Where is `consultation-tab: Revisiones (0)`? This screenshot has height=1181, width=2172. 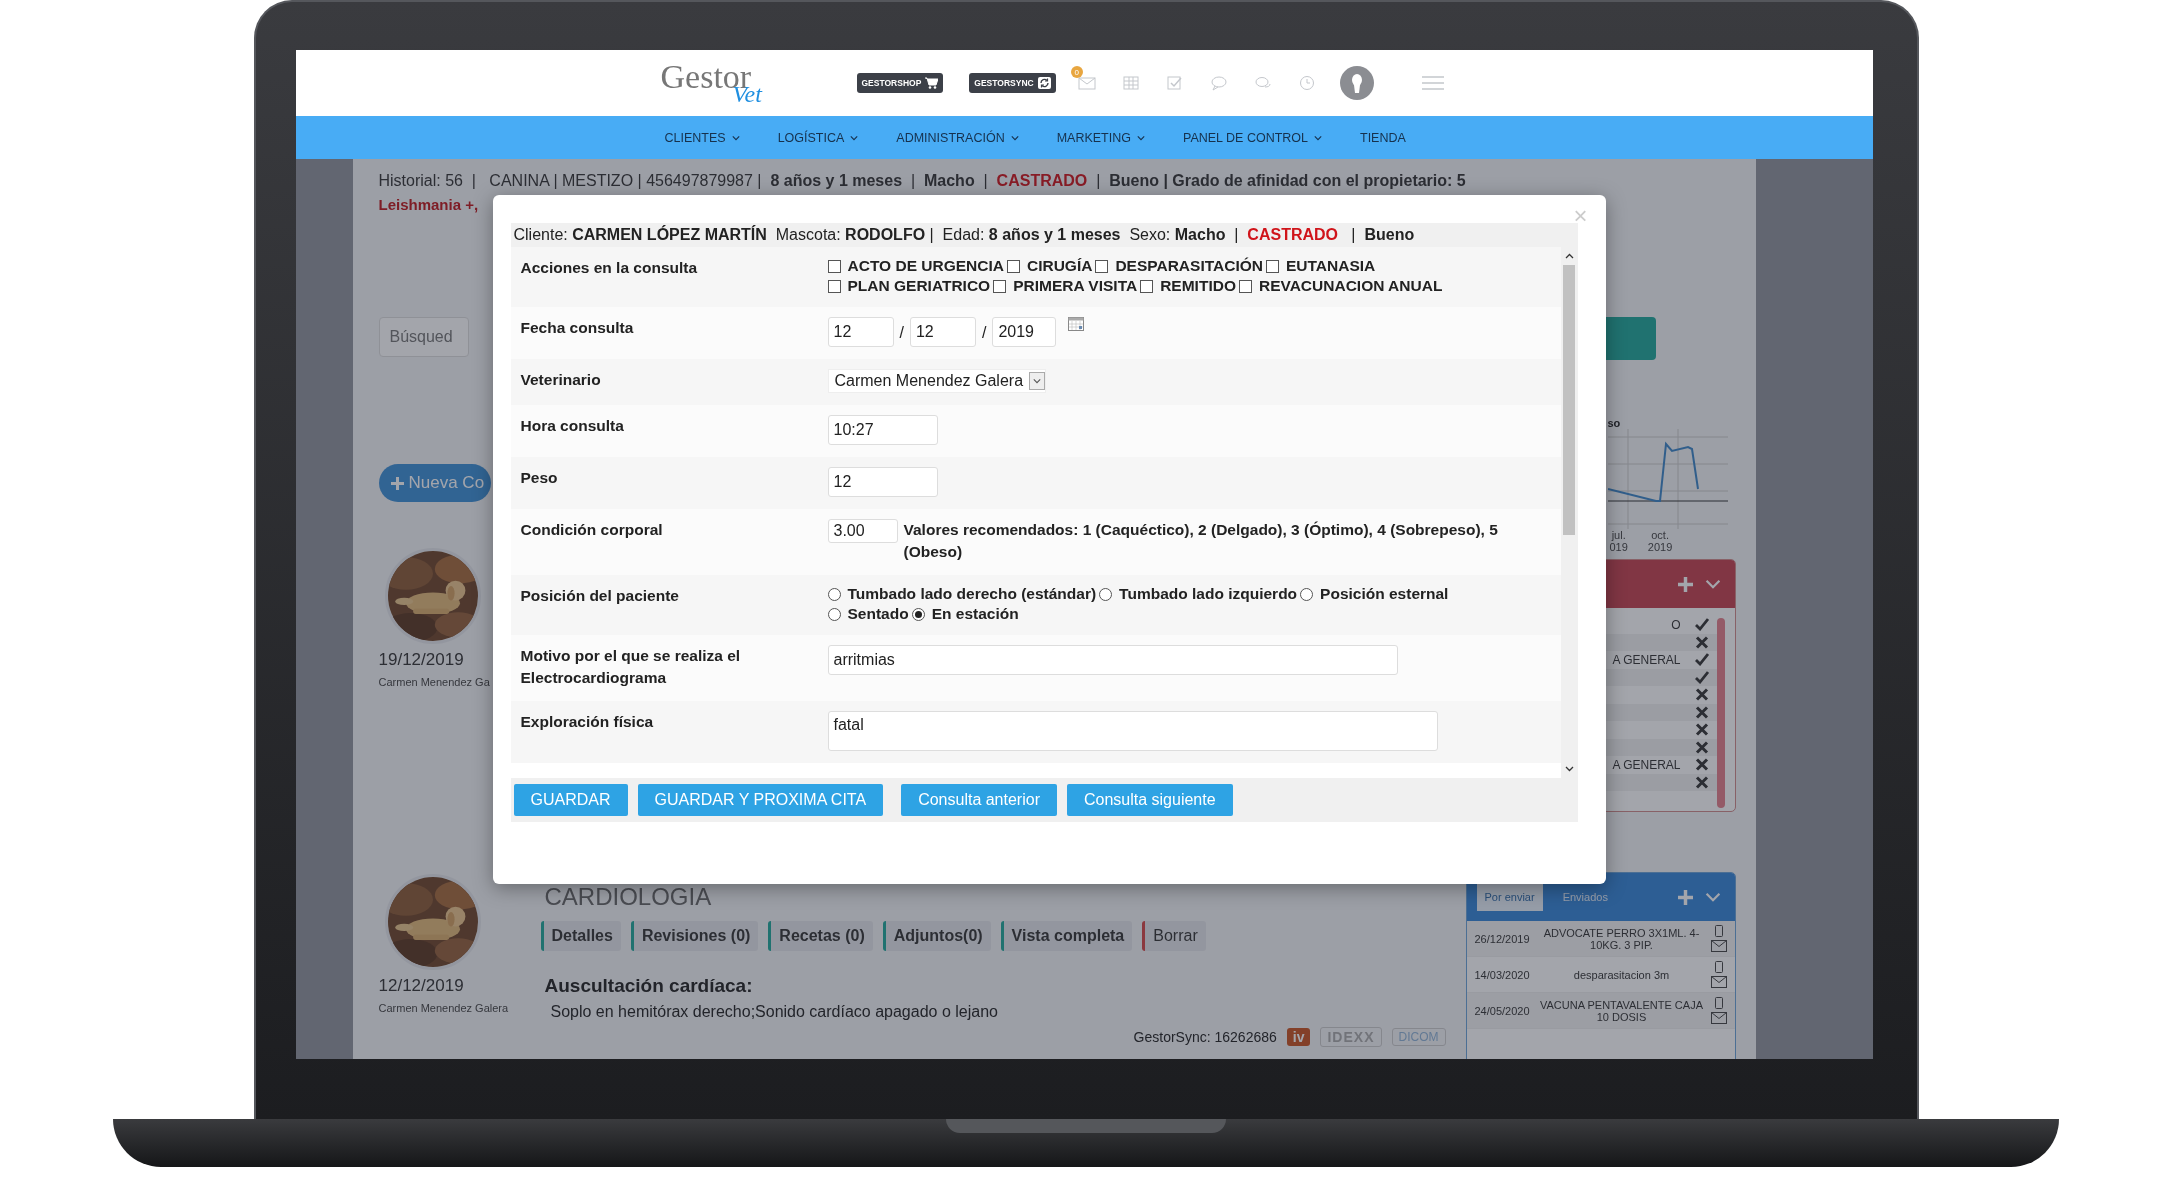
consultation-tab: Revisiones (0) is located at coordinates (694, 936).